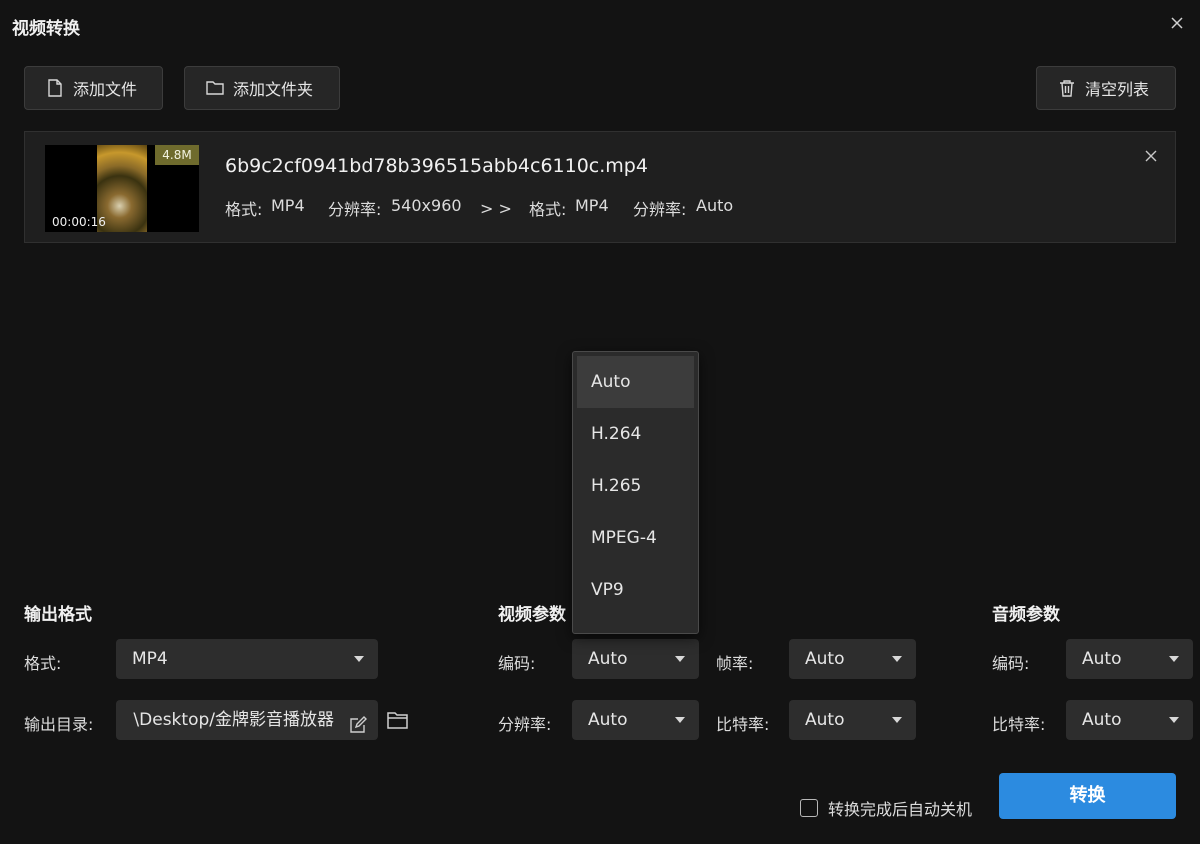 The height and width of the screenshot is (844, 1200). I want to click on video-codec-label: 编码:, so click(517, 663).